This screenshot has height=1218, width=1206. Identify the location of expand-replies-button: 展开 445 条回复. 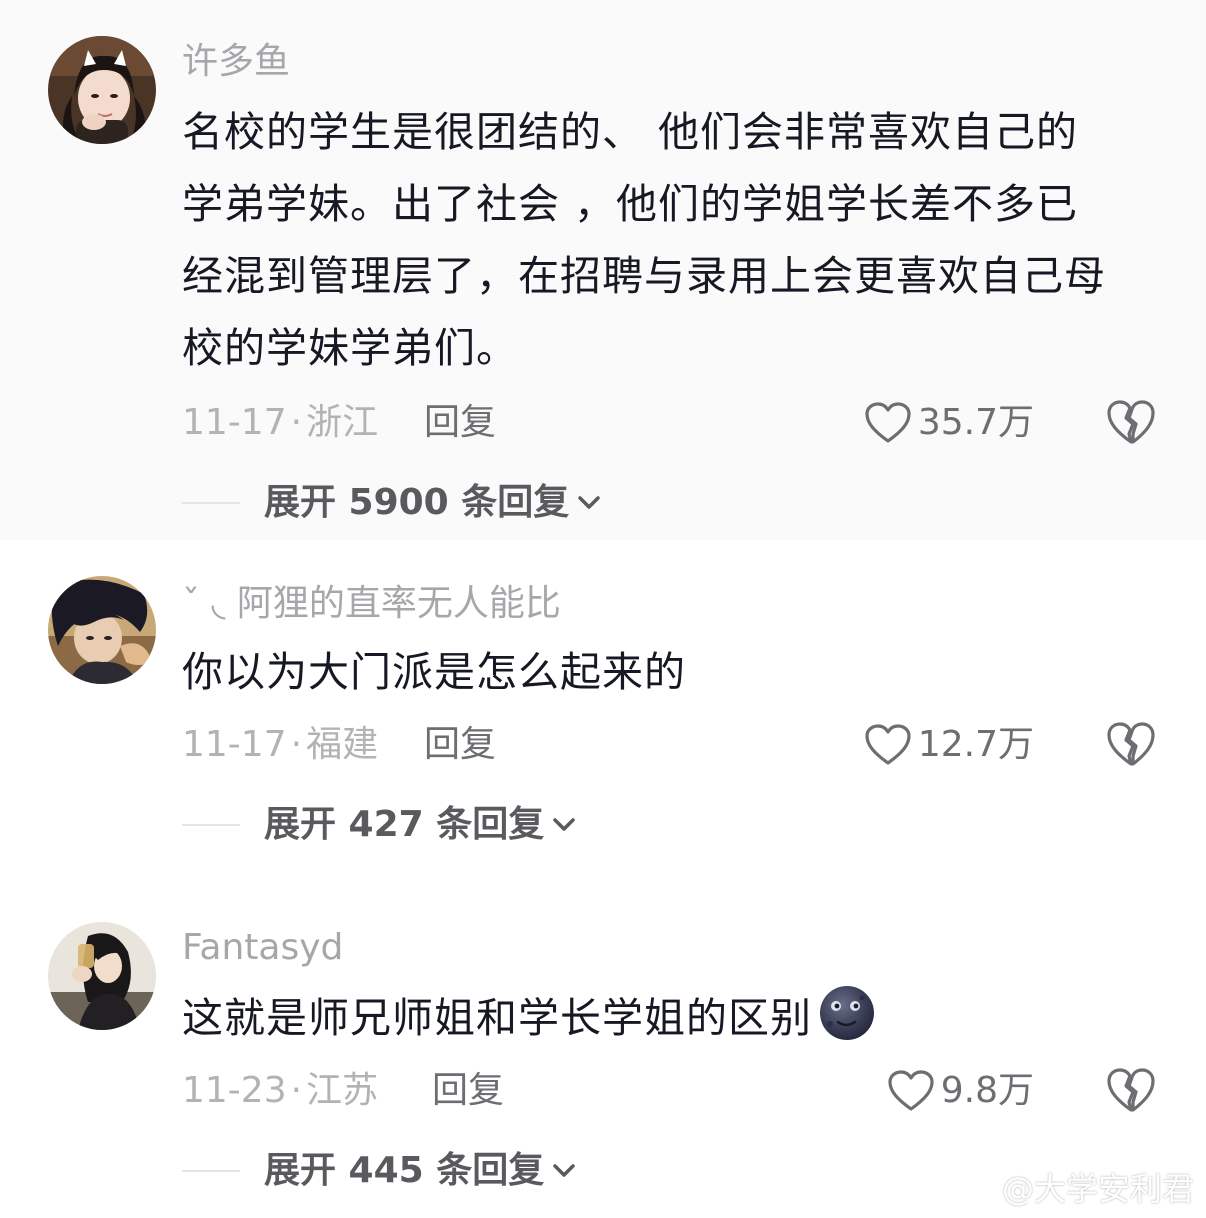
(379, 1171).